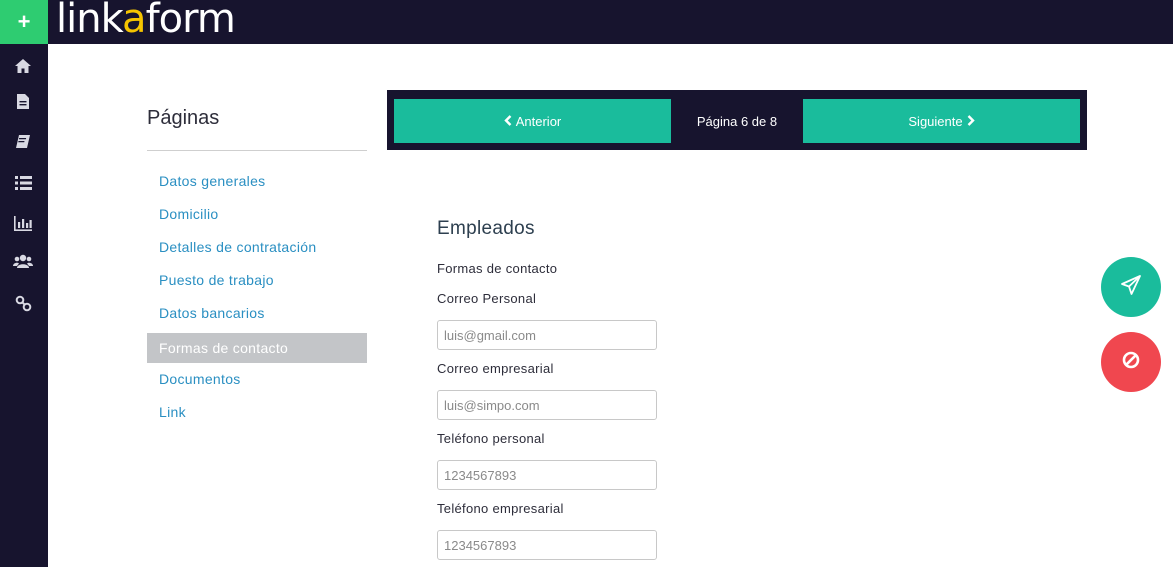 The width and height of the screenshot is (1173, 567). Describe the element at coordinates (257, 150) in the screenshot. I see `pages-divider` at that location.